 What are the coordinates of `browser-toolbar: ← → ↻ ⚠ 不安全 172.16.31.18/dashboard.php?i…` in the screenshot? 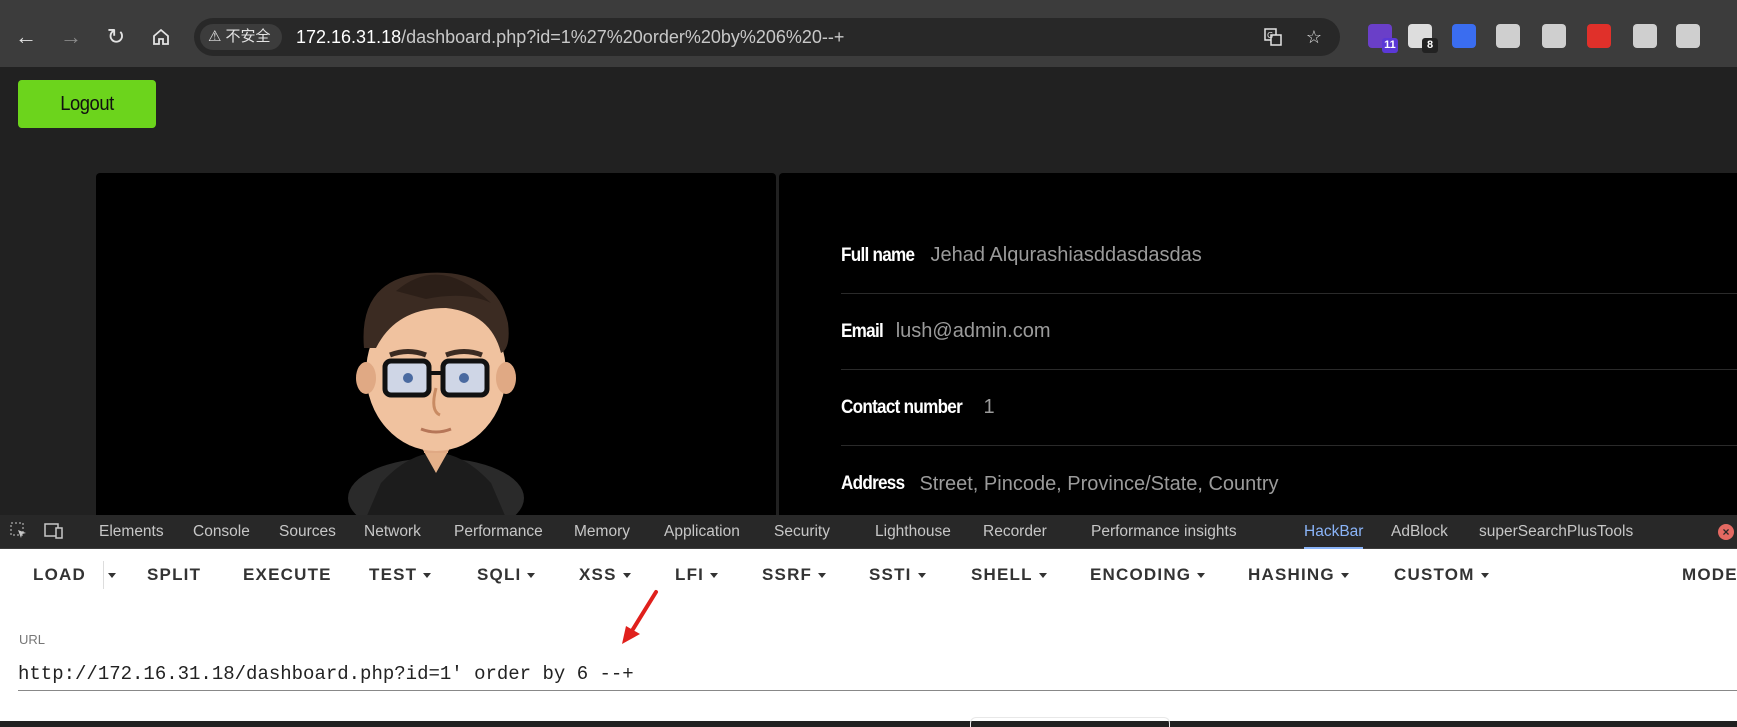 It's located at (868, 33).